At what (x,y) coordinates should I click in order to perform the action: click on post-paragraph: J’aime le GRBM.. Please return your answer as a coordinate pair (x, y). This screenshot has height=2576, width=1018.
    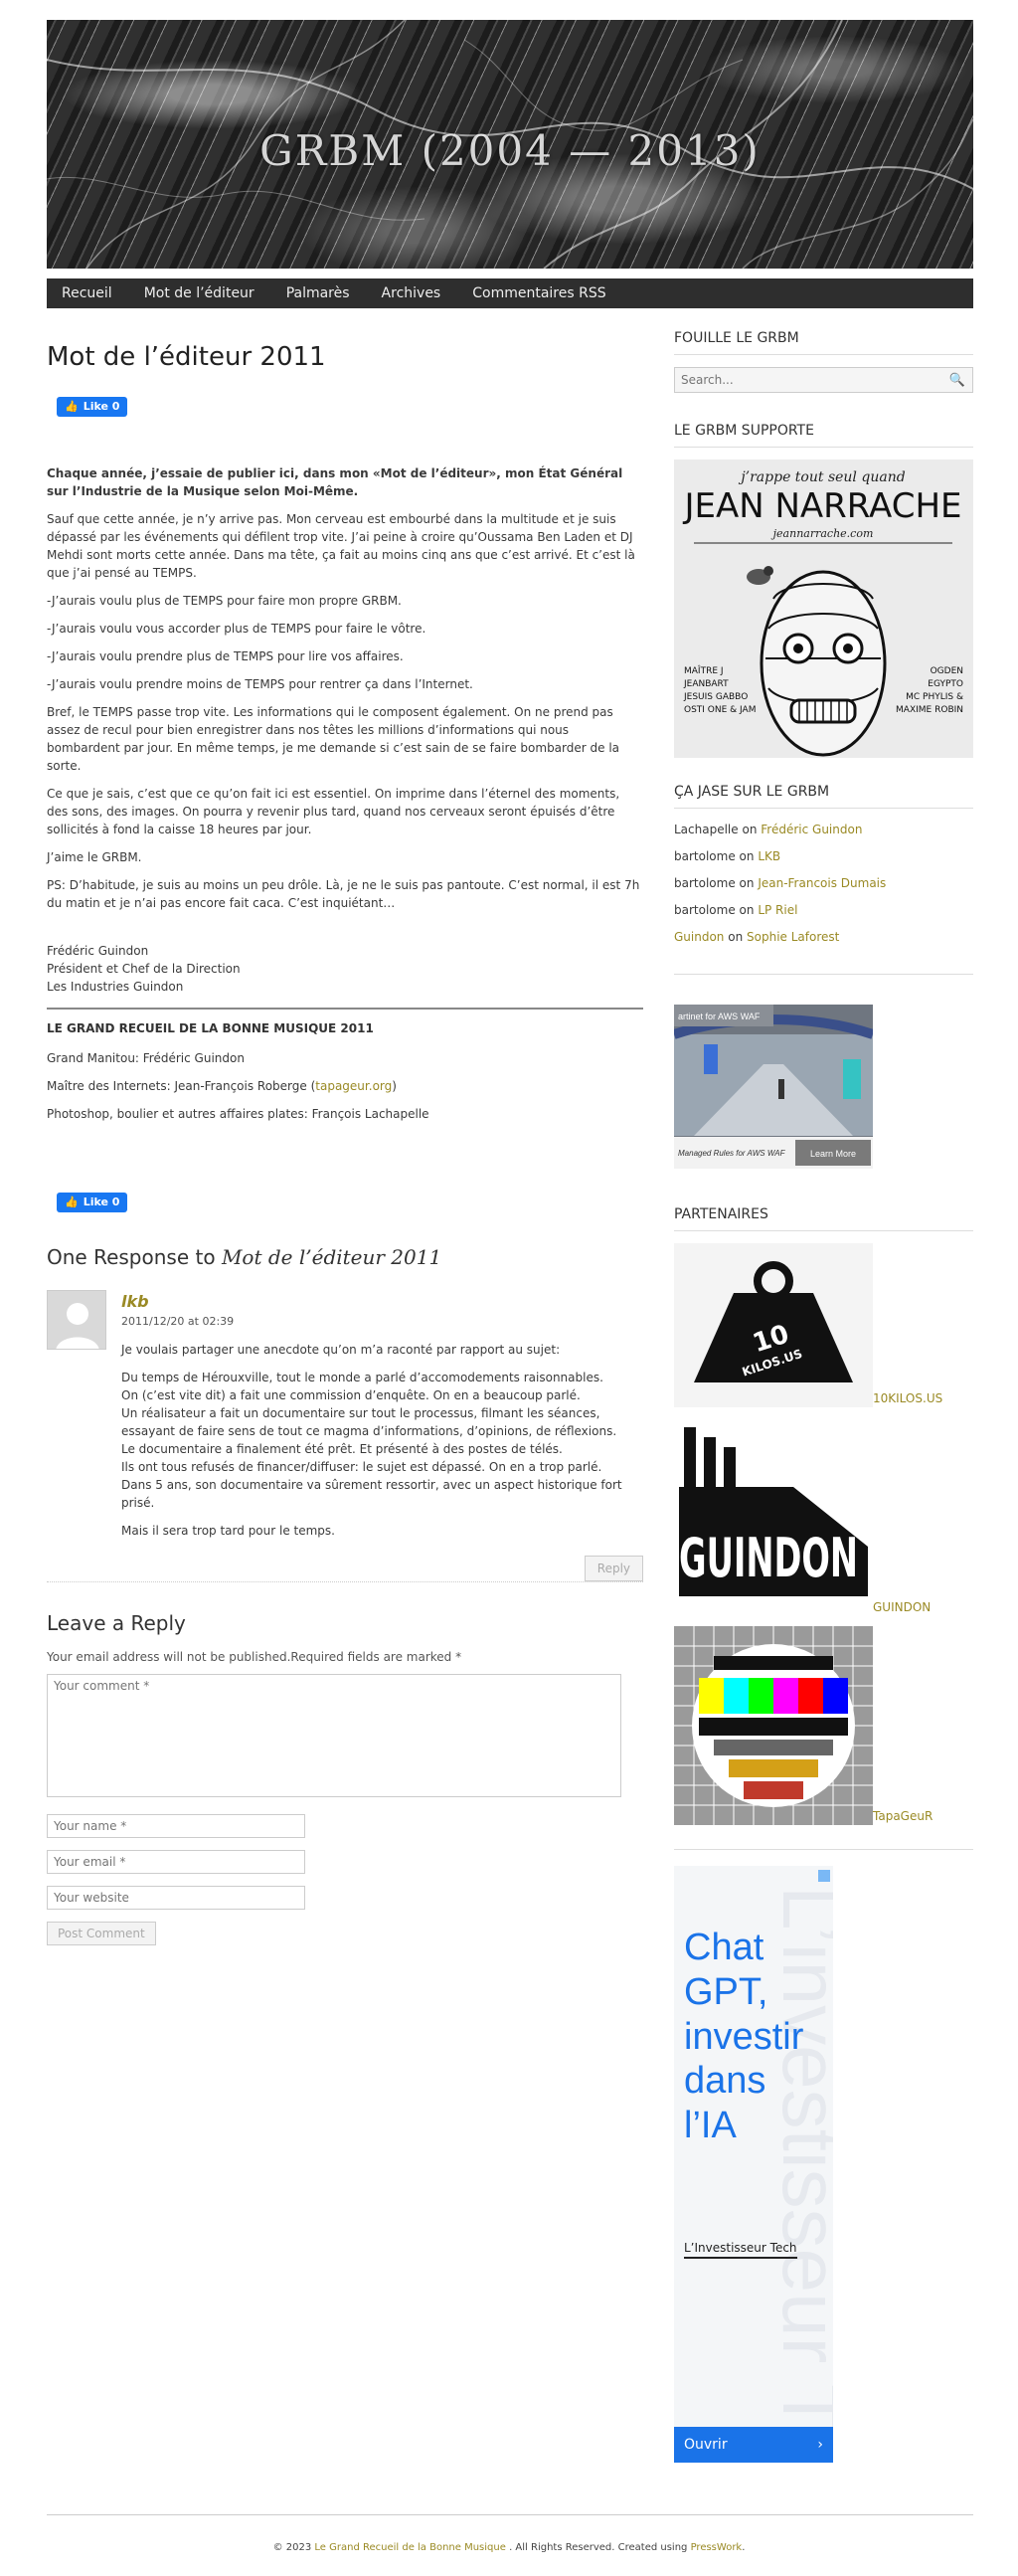
    Looking at the image, I should click on (94, 857).